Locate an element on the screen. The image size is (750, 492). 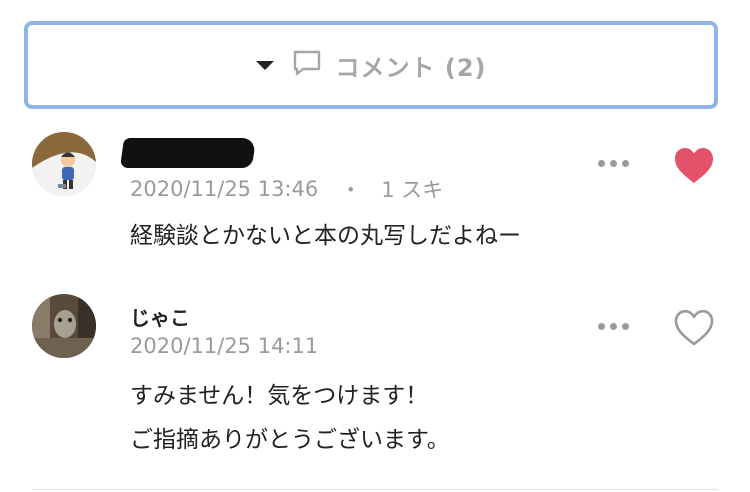
comment-body-line: すみません！気をつけます！ is located at coordinates (279, 396).